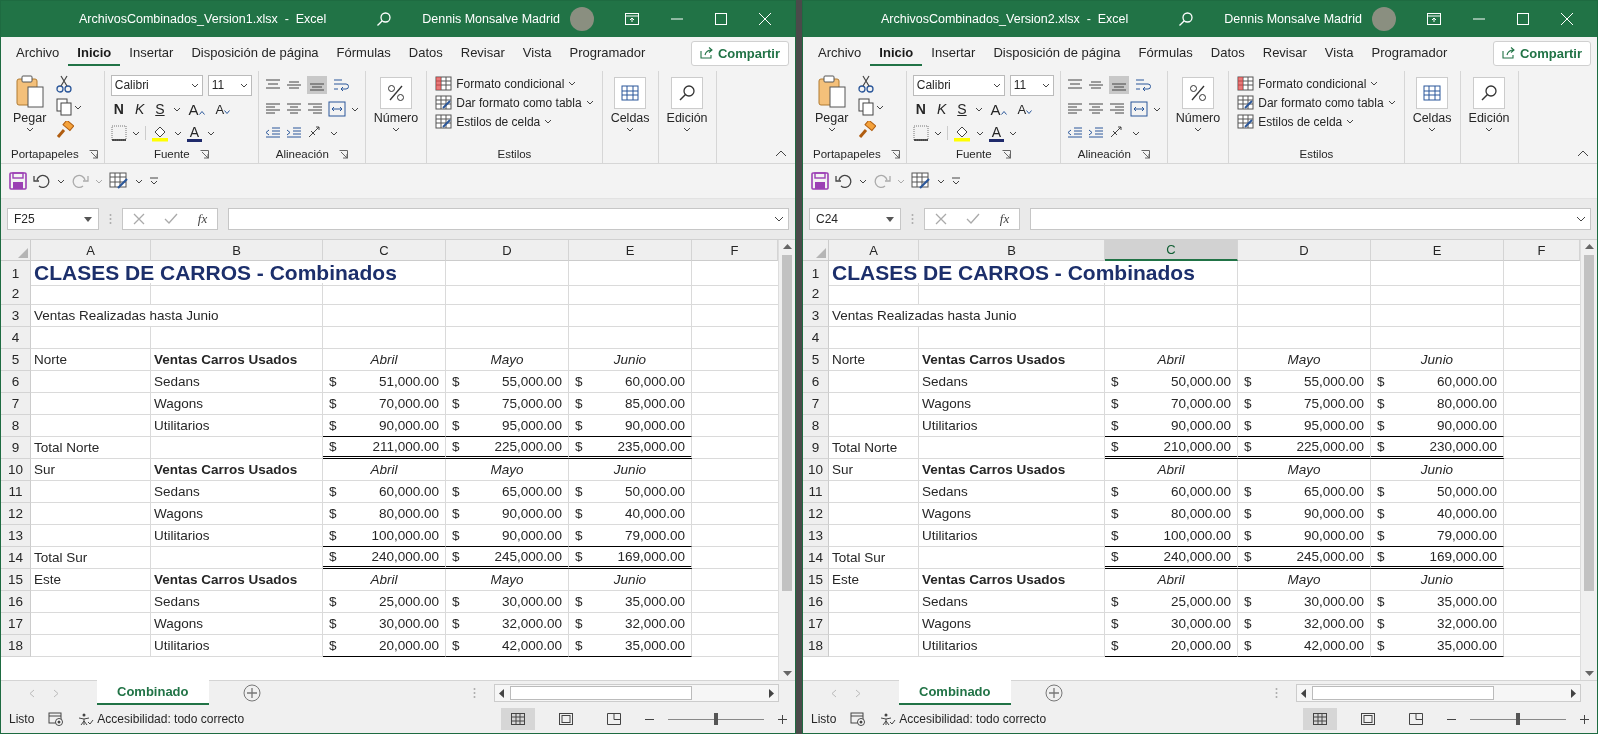 The image size is (1598, 734). I want to click on table-format-icon, so click(119, 181).